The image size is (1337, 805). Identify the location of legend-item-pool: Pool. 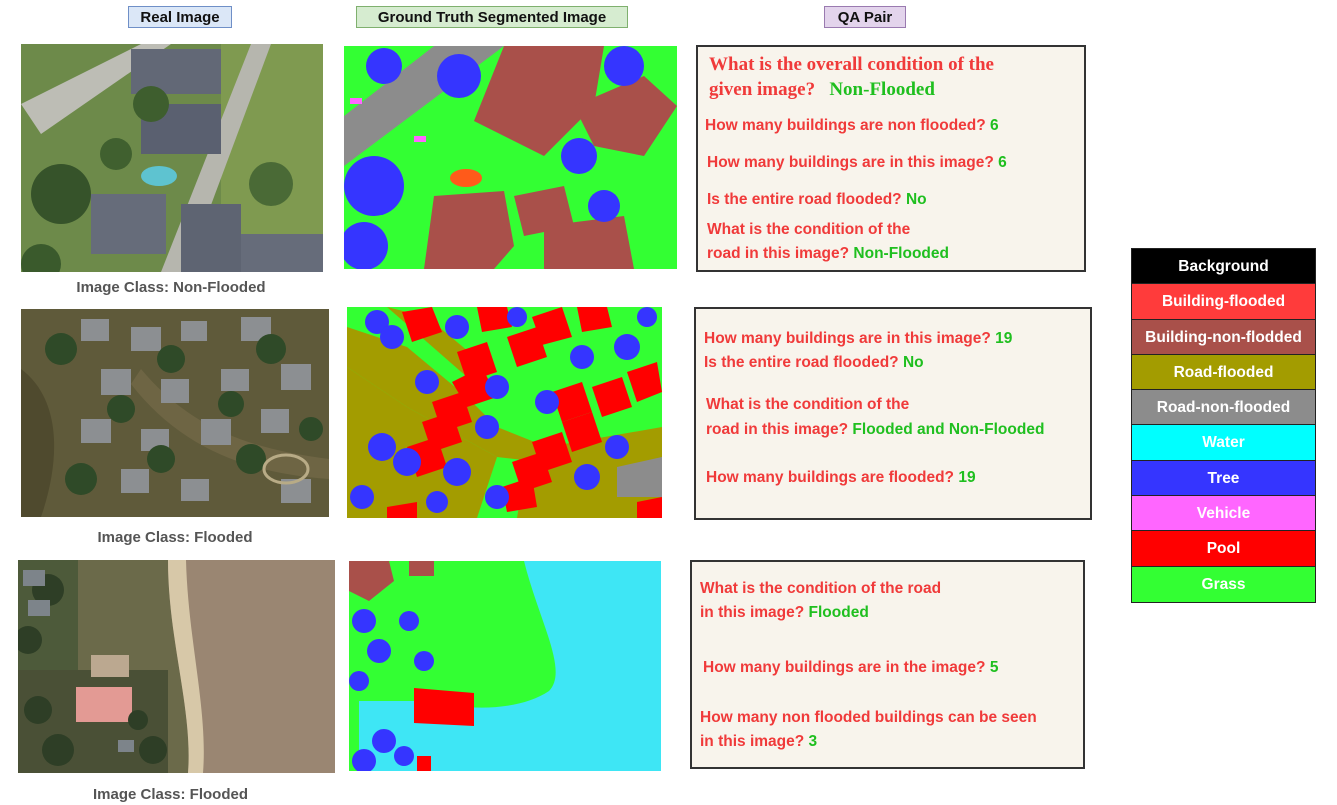
(1223, 549).